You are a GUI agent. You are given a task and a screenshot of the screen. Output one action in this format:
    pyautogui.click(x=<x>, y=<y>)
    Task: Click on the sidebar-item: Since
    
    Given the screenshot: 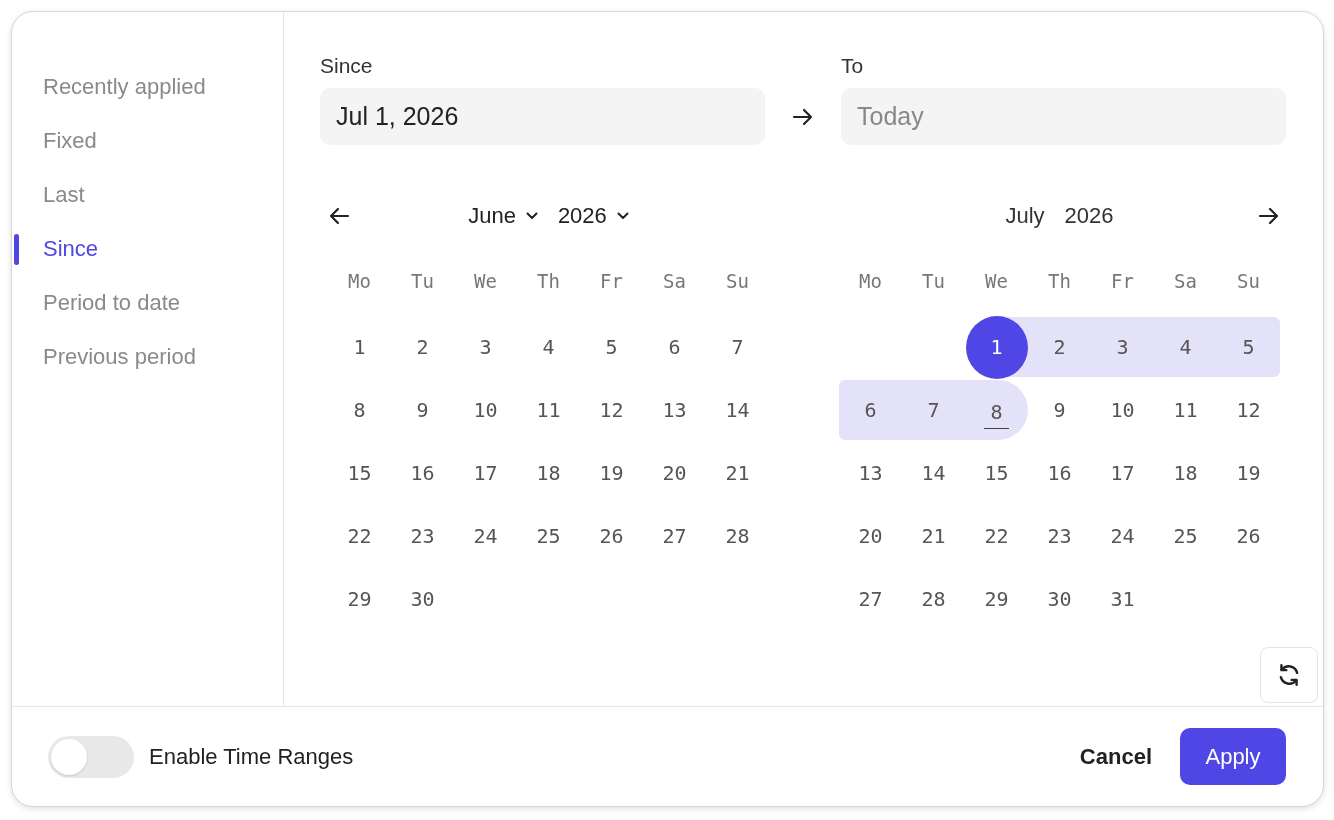 What is the action you would take?
    pyautogui.click(x=147, y=249)
    